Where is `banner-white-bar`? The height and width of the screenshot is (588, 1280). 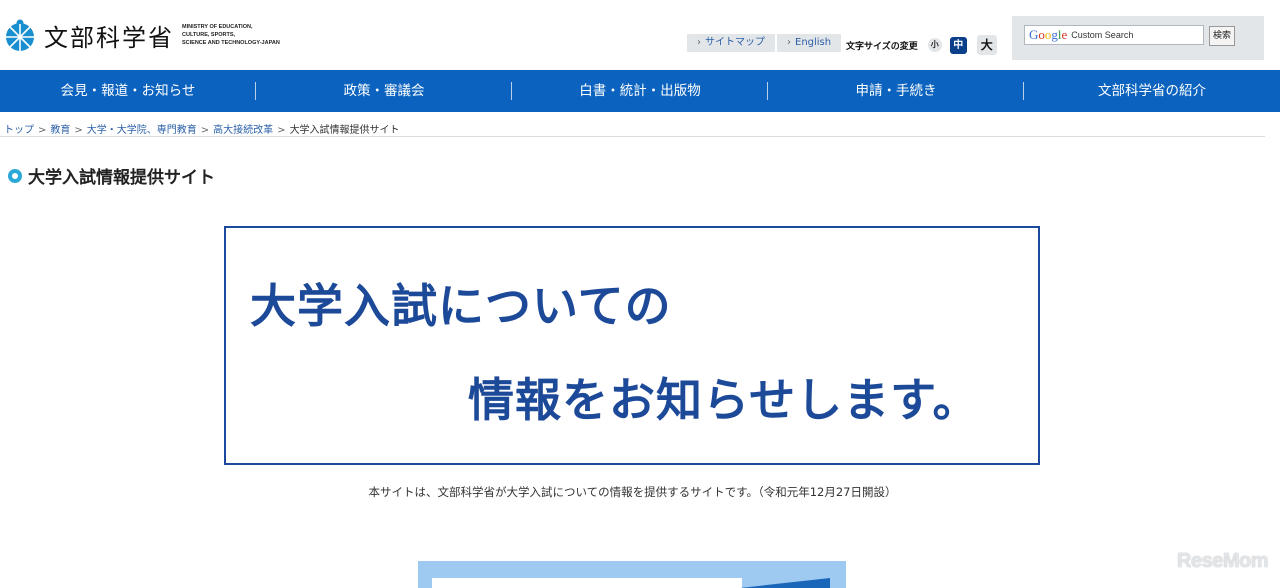
banner-white-bar is located at coordinates (587, 583).